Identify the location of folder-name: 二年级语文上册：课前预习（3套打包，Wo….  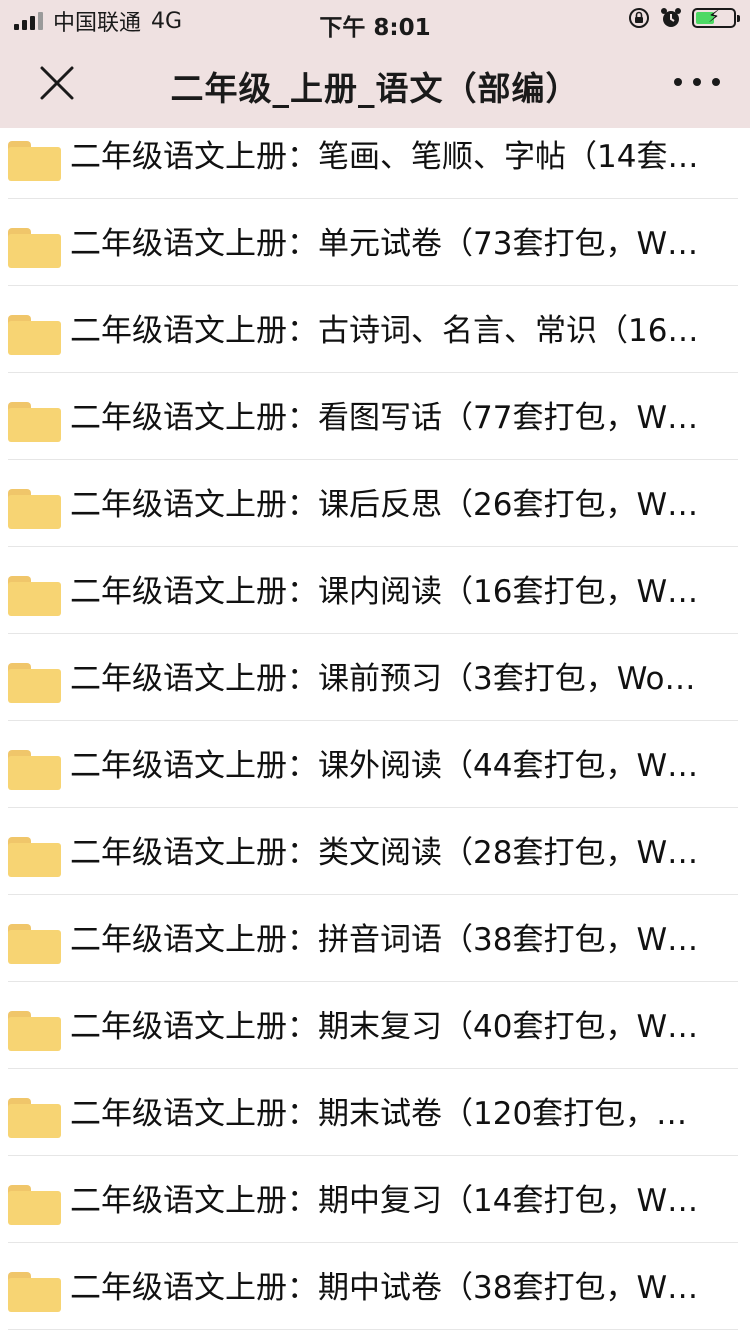
(383, 679).